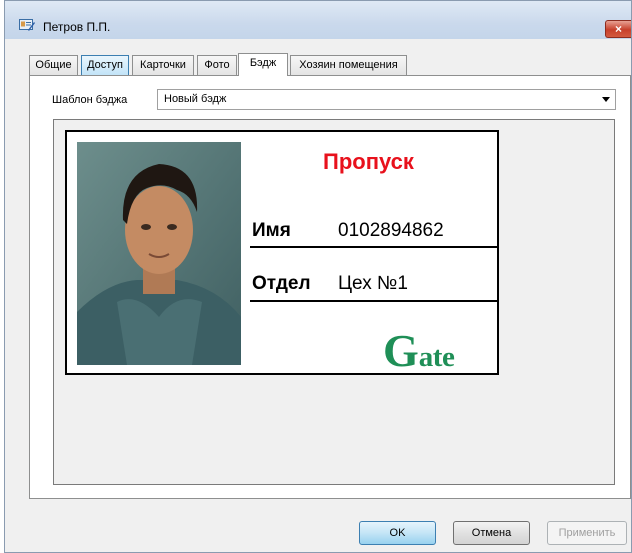 Image resolution: width=632 pixels, height=553 pixels. I want to click on department-value: Цех №1, so click(373, 283).